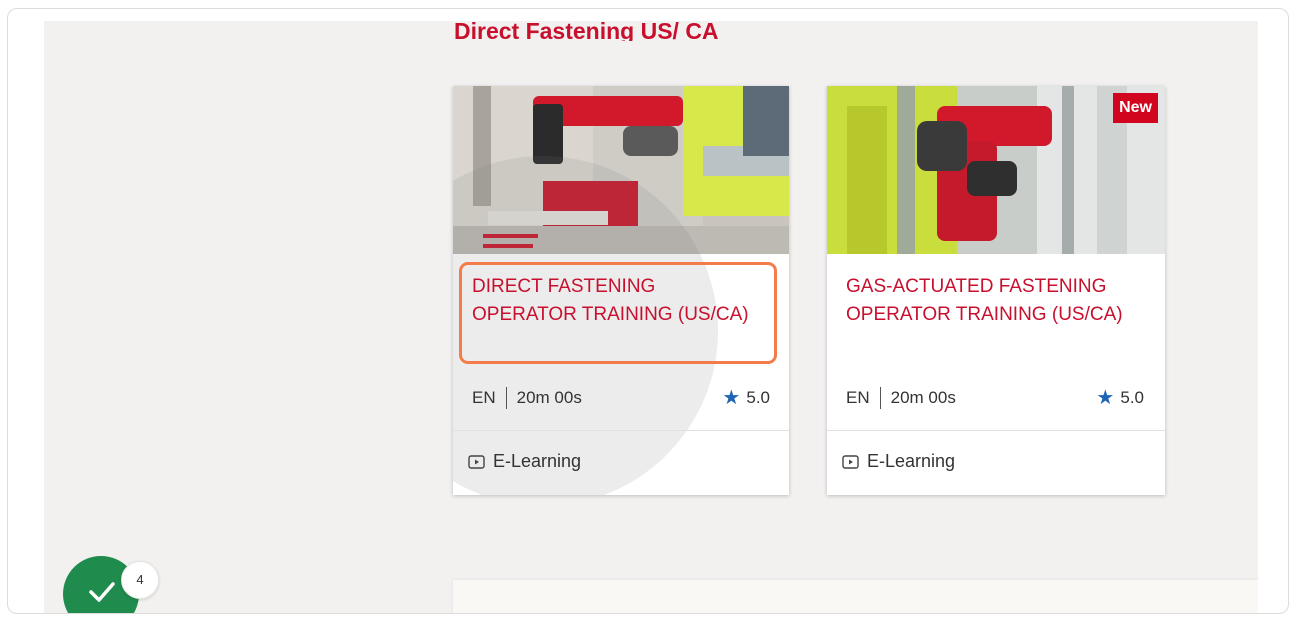 Image resolution: width=1294 pixels, height=618 pixels. What do you see at coordinates (855, 596) in the screenshot?
I see `lower-section-panel` at bounding box center [855, 596].